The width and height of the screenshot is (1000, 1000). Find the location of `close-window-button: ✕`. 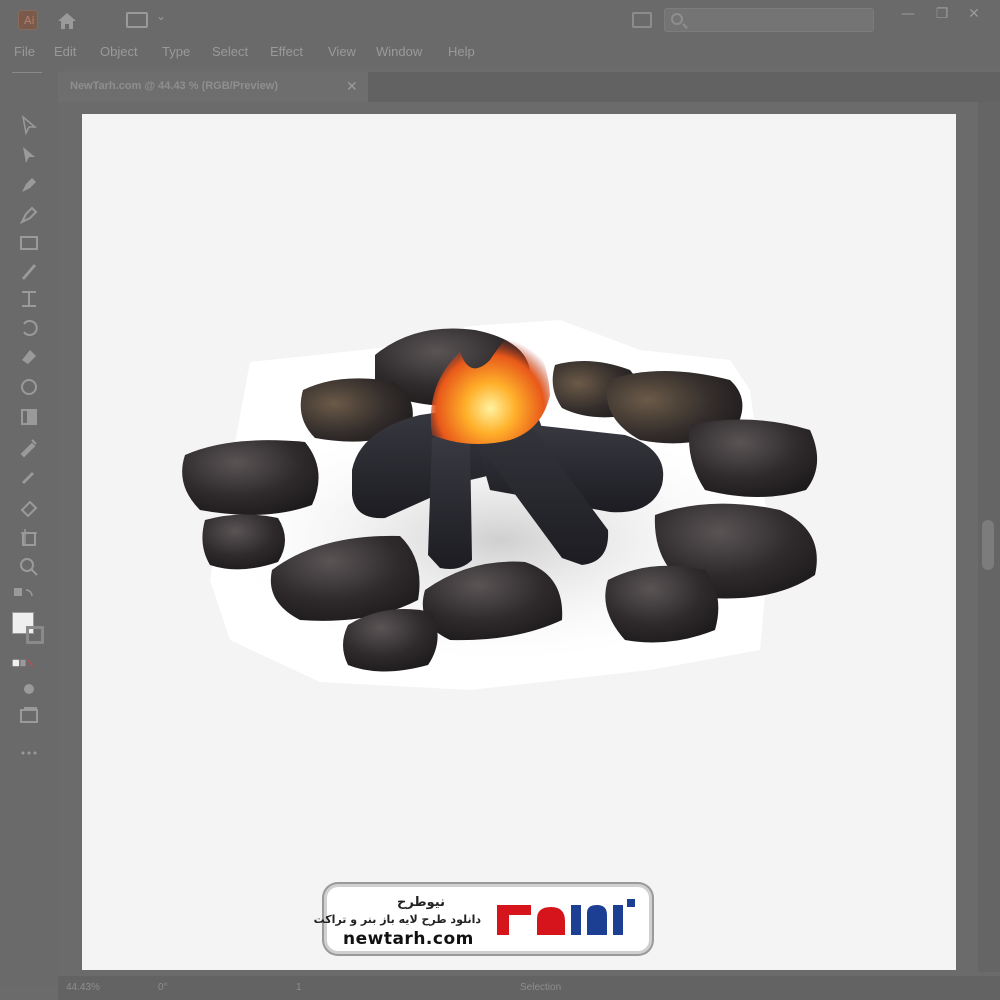

close-window-button: ✕ is located at coordinates (974, 14).